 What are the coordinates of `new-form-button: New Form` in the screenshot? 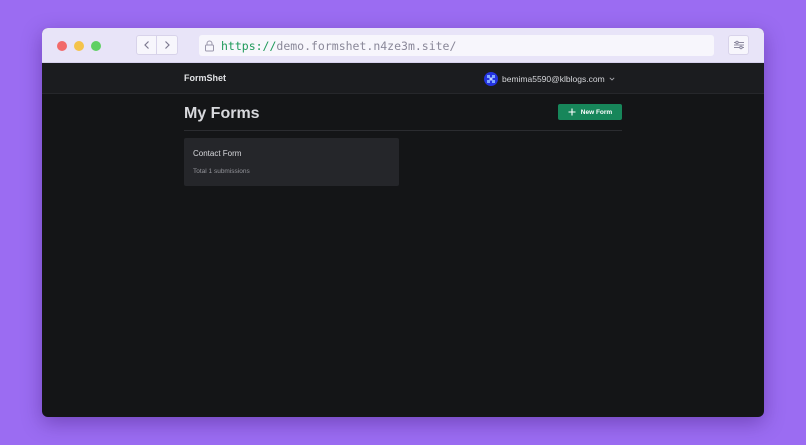 It's located at (590, 112).